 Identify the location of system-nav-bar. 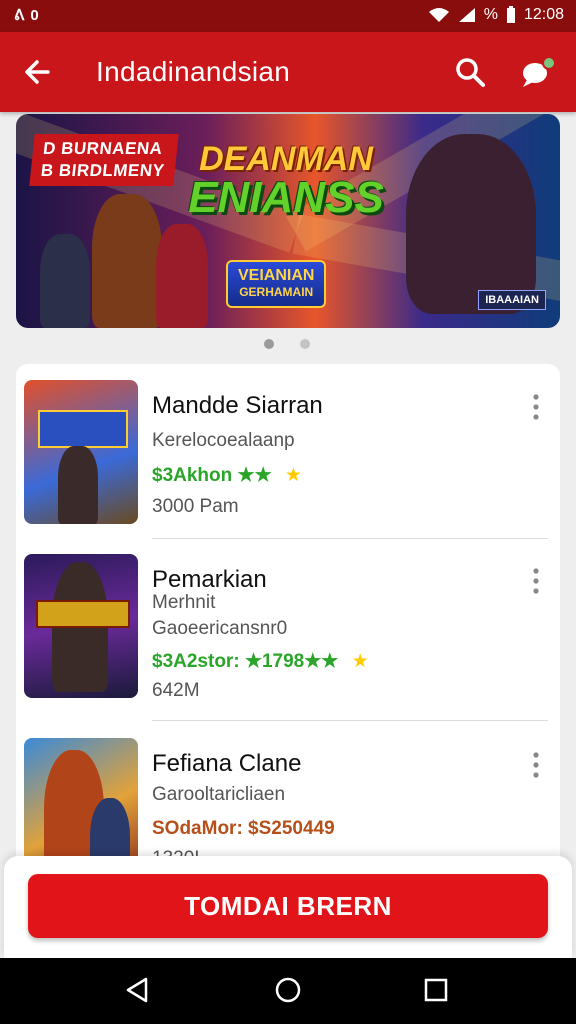
(288, 991).